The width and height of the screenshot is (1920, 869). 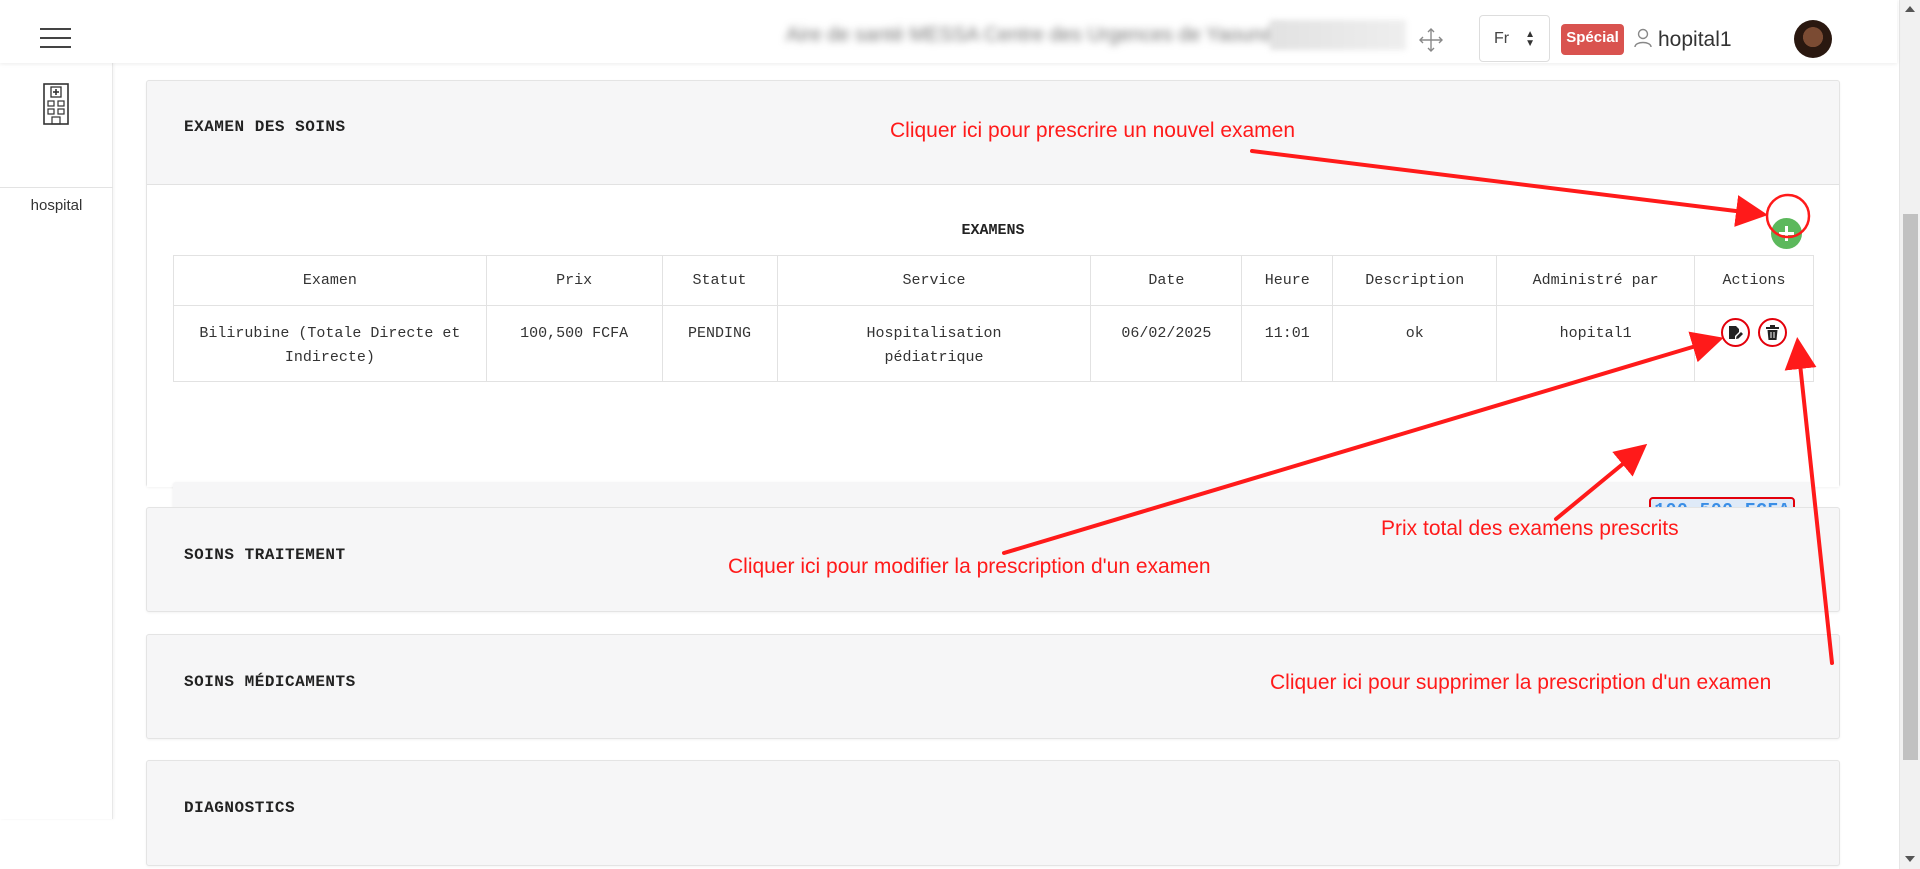 What do you see at coordinates (1910, 9) in the screenshot?
I see `scroll-up-icon` at bounding box center [1910, 9].